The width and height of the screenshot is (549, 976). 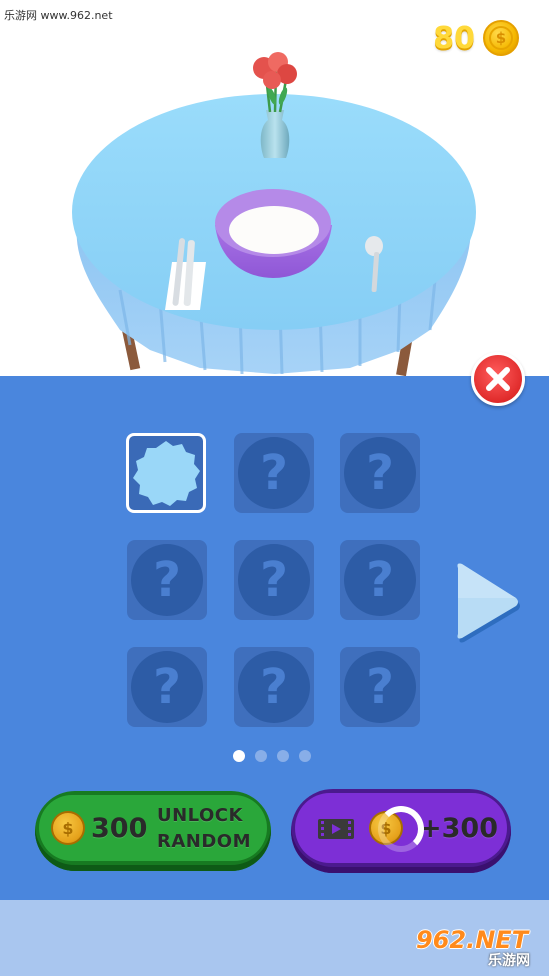 I want to click on watermark-sub: 乐游网, so click(x=509, y=961).